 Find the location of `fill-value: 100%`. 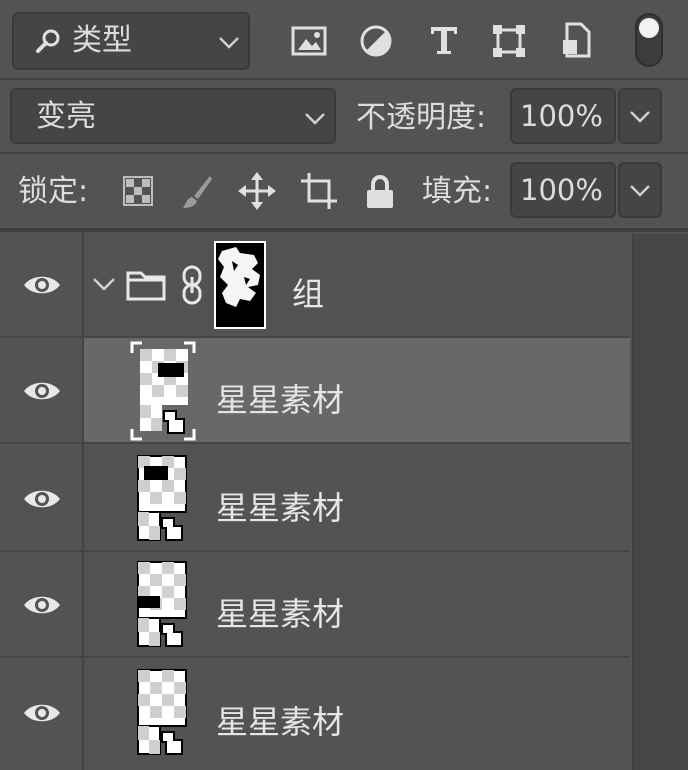

fill-value: 100% is located at coordinates (561, 190).